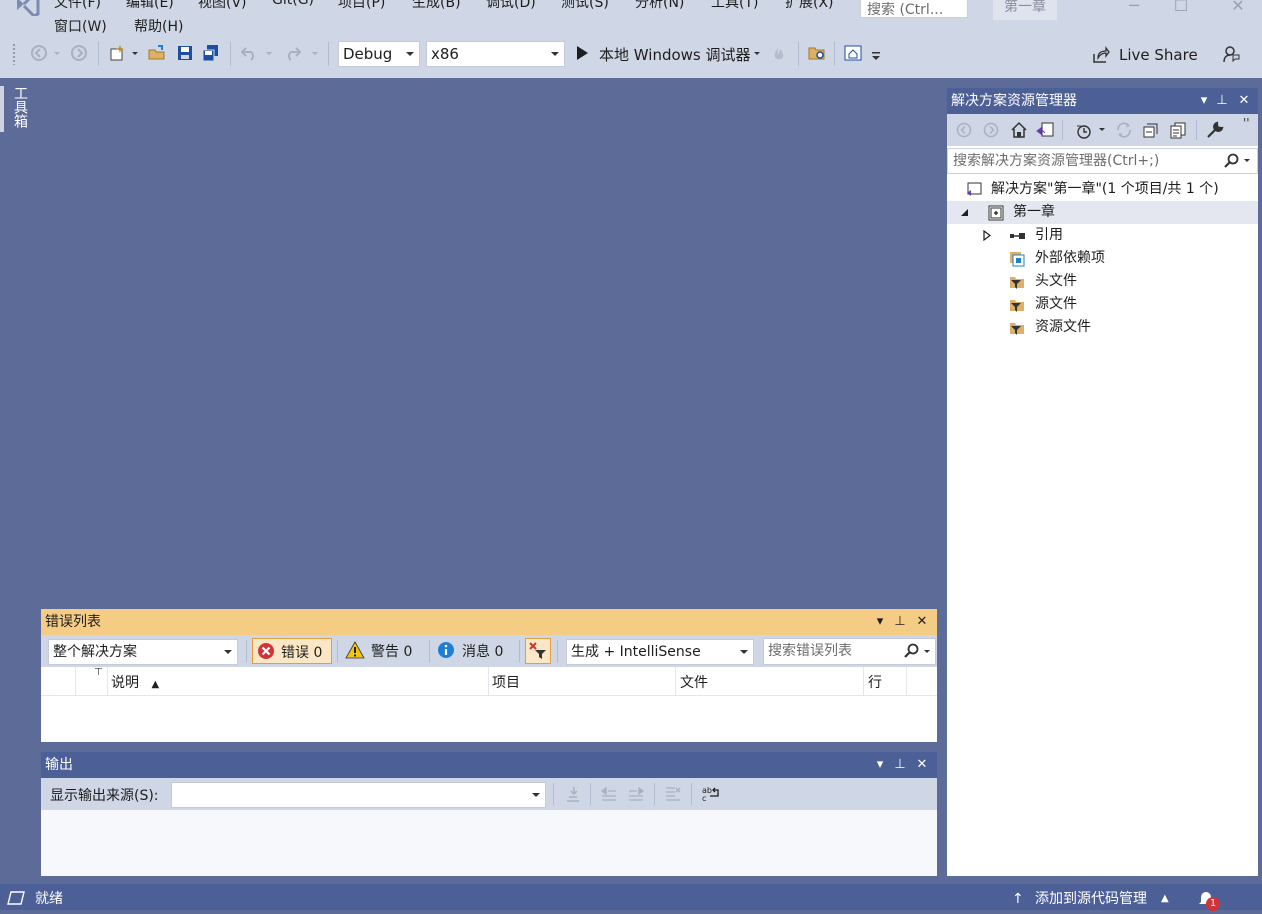  I want to click on previous-message-icon, so click(609, 794).